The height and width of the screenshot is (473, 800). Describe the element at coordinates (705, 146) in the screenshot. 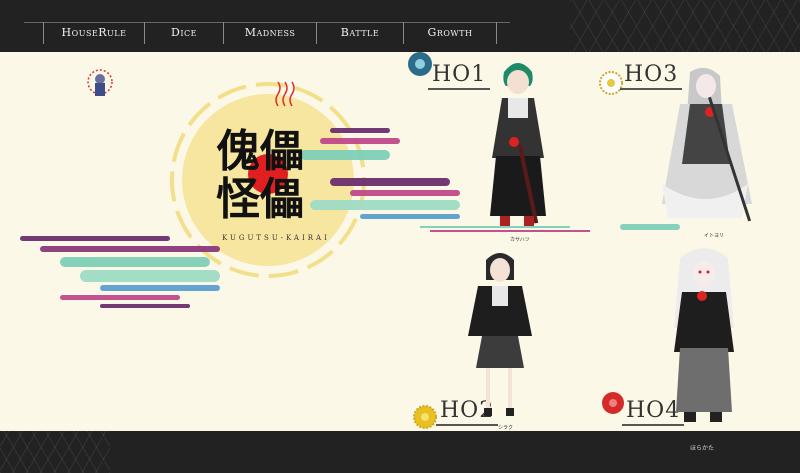

I see `character-ho3-figure` at that location.